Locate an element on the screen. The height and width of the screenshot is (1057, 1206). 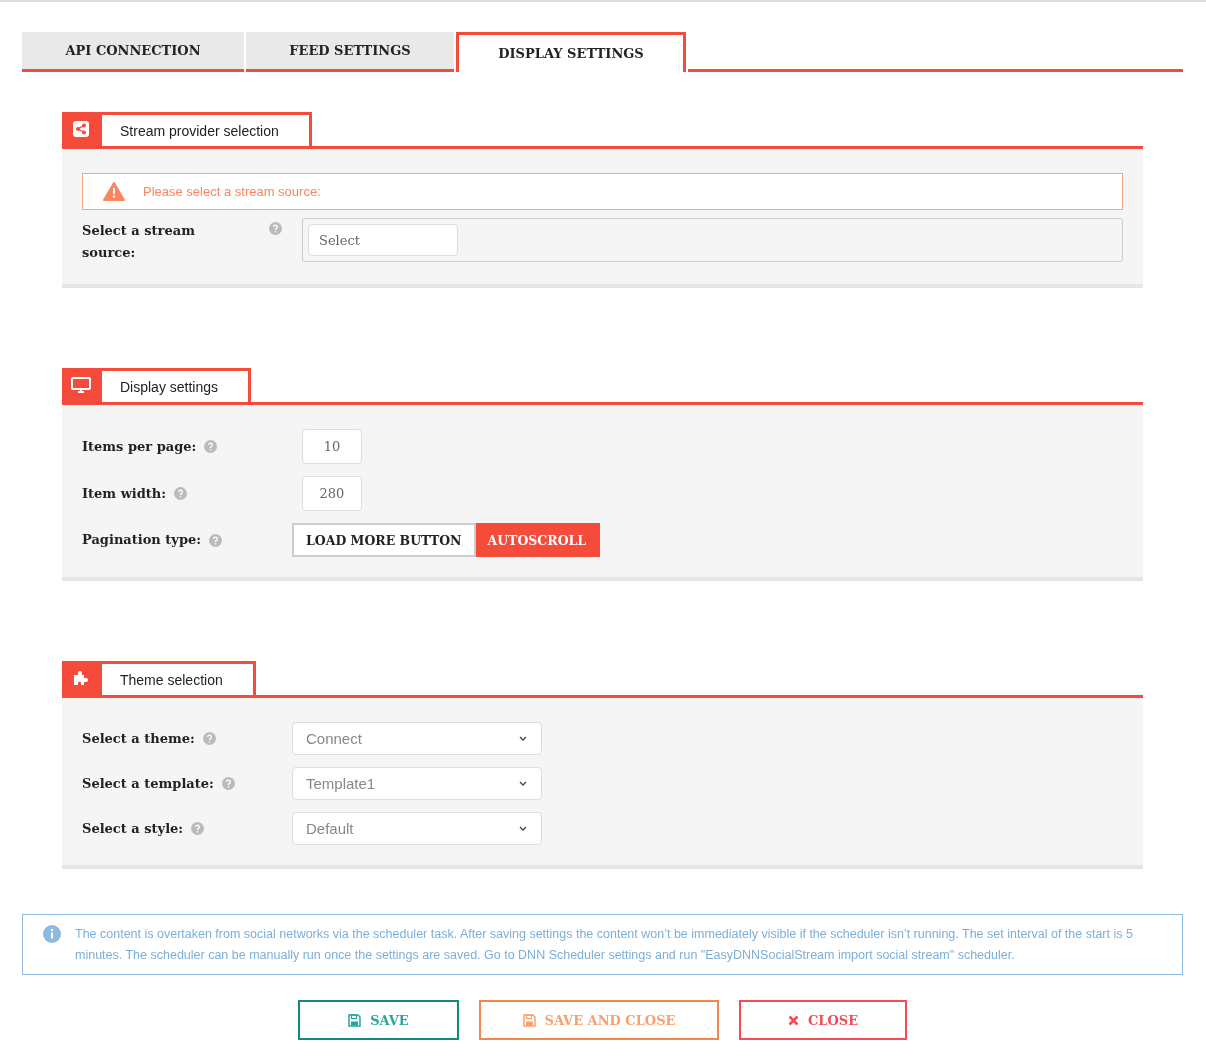
field-label: Select a style: is located at coordinates (133, 828).